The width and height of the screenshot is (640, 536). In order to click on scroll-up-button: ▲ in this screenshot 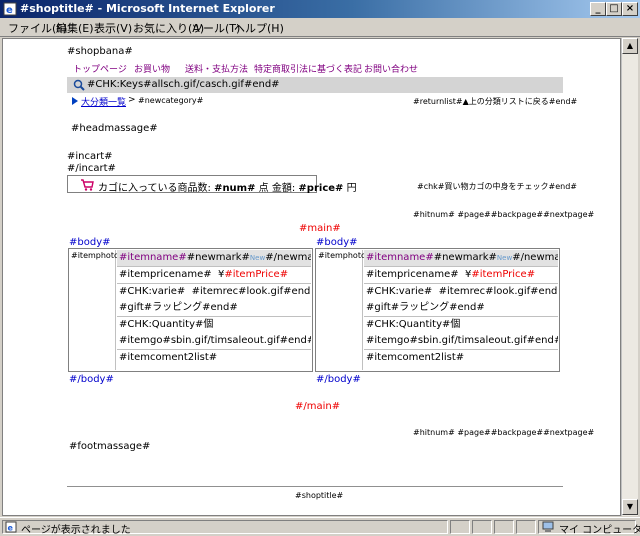, I will do `click(630, 46)`.